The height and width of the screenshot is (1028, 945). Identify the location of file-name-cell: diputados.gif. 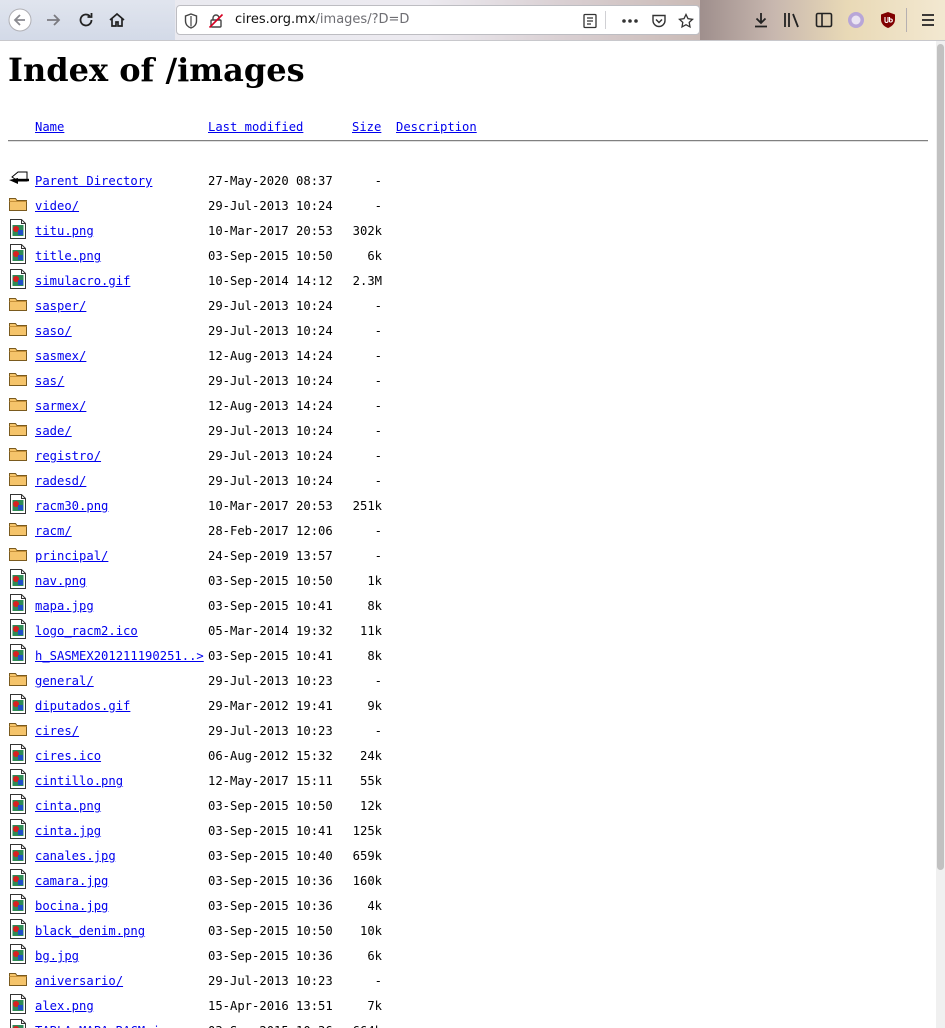
(82, 706).